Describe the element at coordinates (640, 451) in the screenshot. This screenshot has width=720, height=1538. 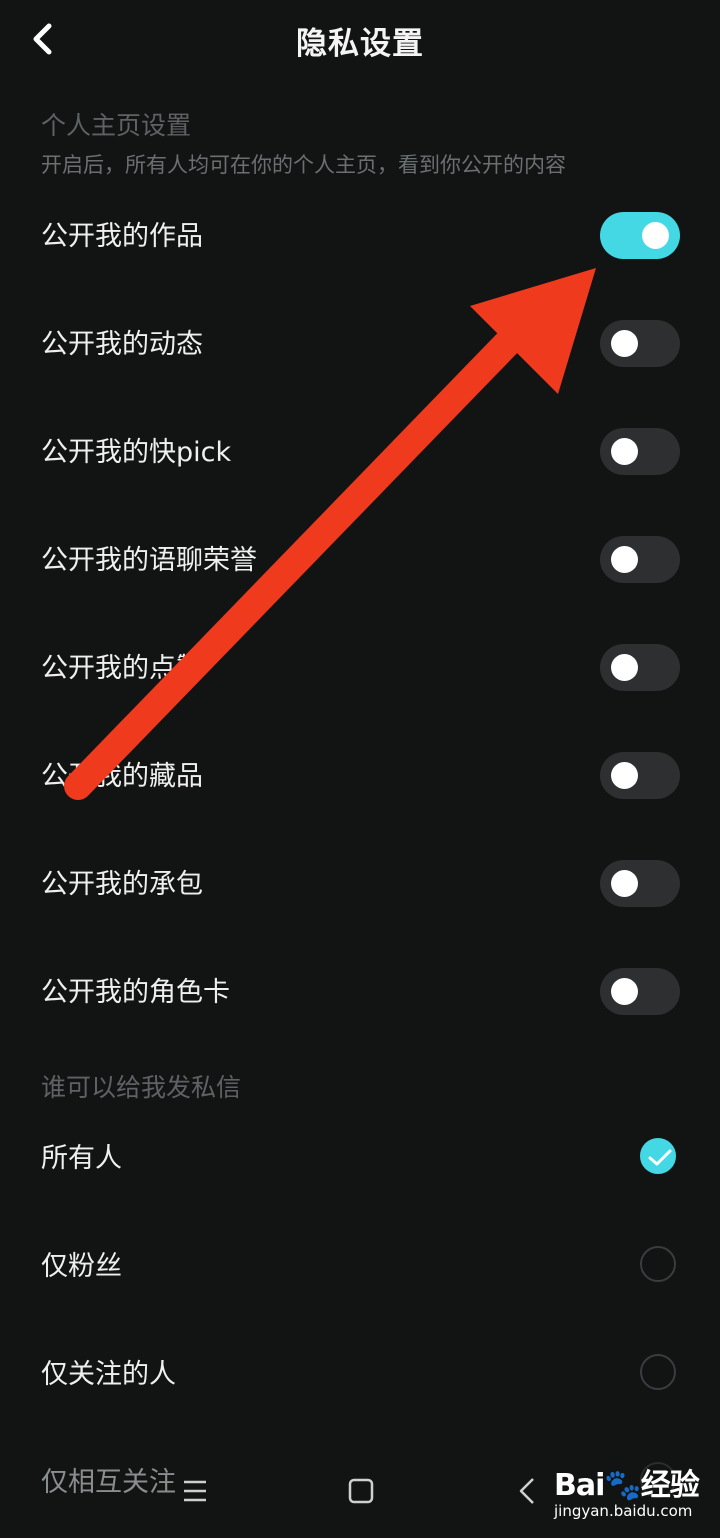
I see `toggle-switch-kuaipick` at that location.